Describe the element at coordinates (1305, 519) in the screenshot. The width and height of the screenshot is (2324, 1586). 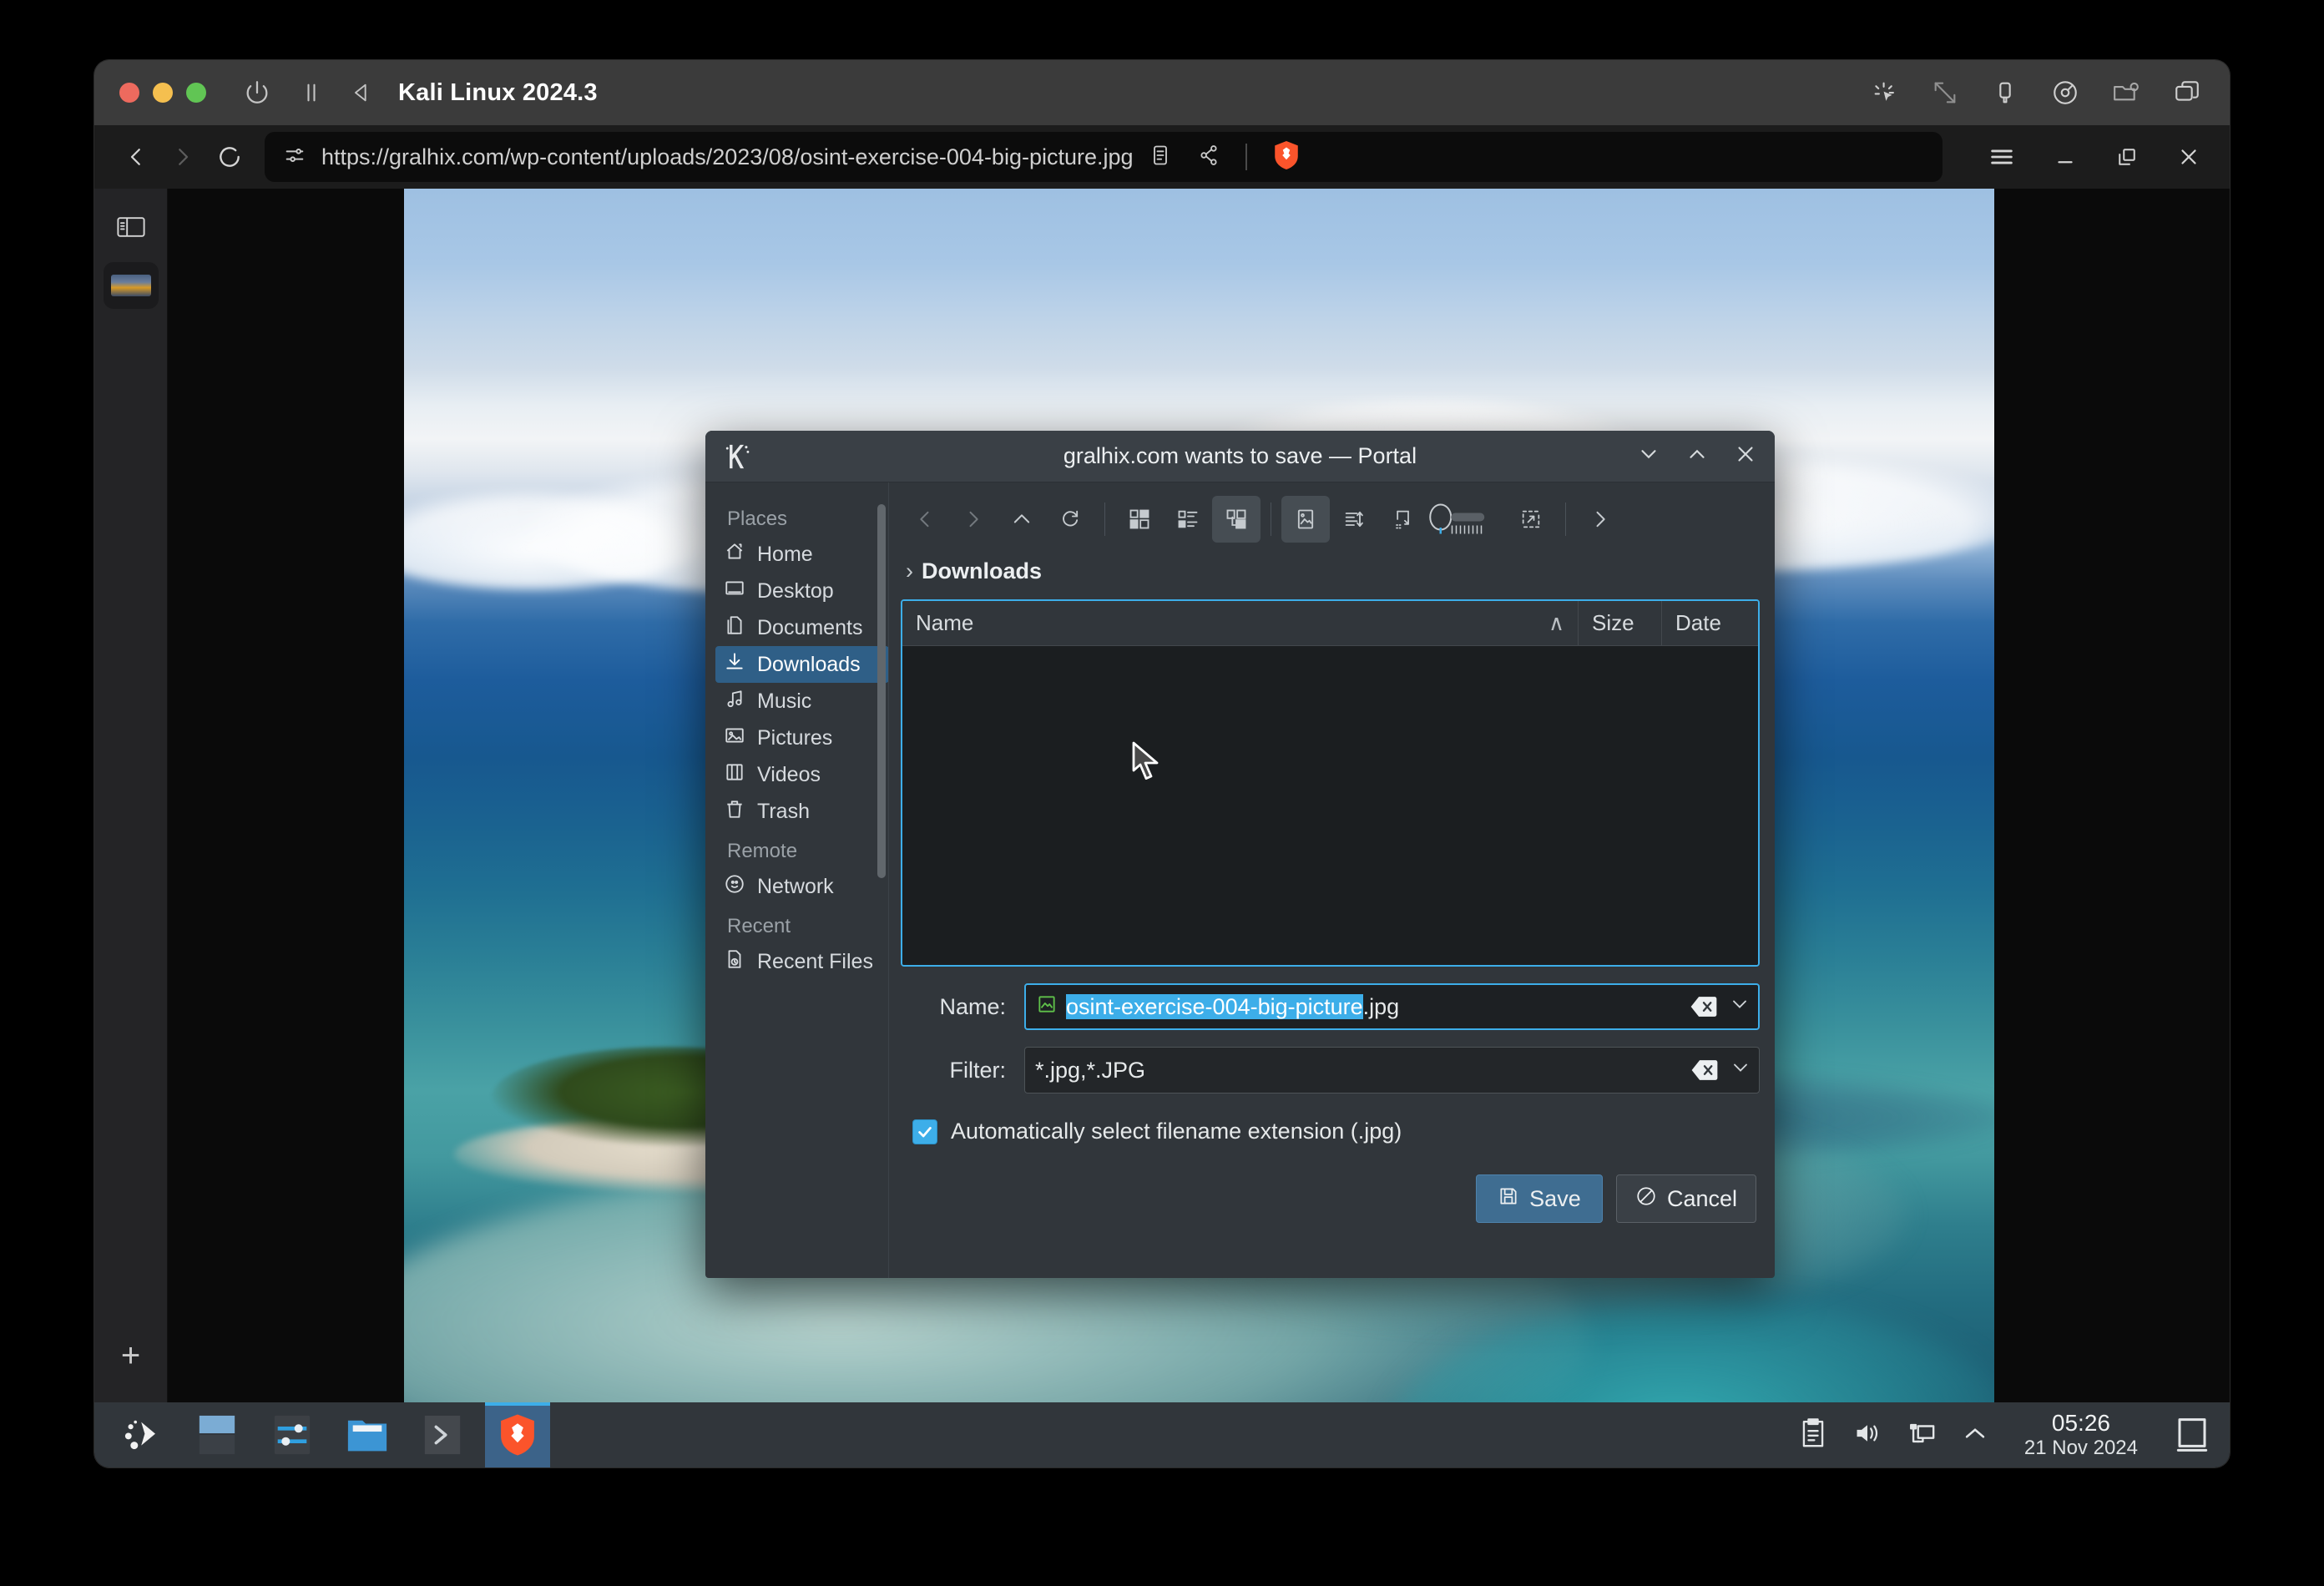
I see `preview-toggle-button` at that location.